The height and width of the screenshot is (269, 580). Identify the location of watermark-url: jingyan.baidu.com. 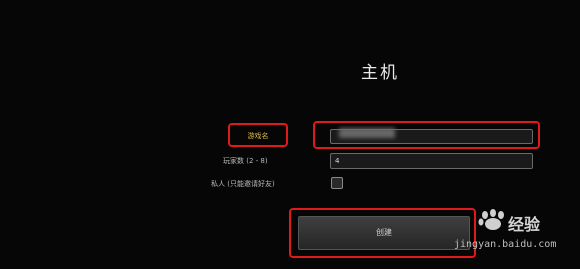
(505, 244).